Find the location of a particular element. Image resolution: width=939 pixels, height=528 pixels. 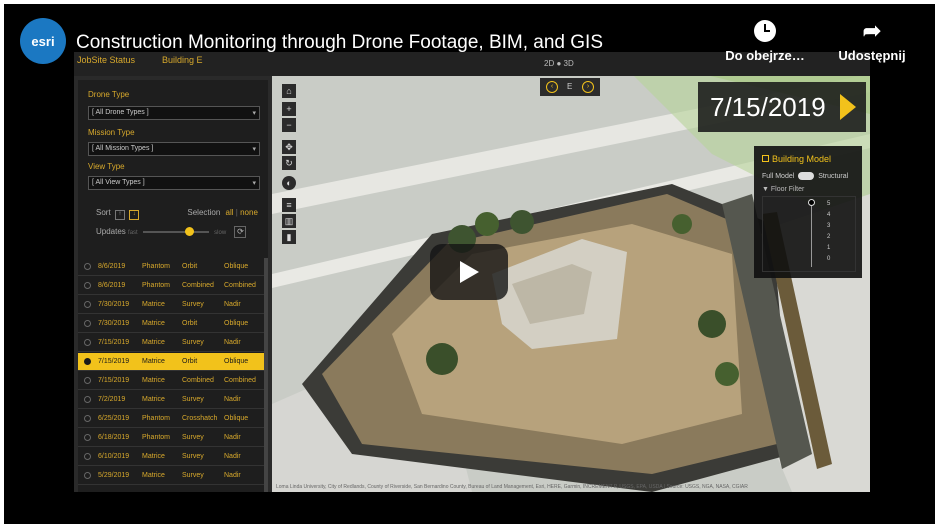

compass-label: E is located at coordinates (570, 86).